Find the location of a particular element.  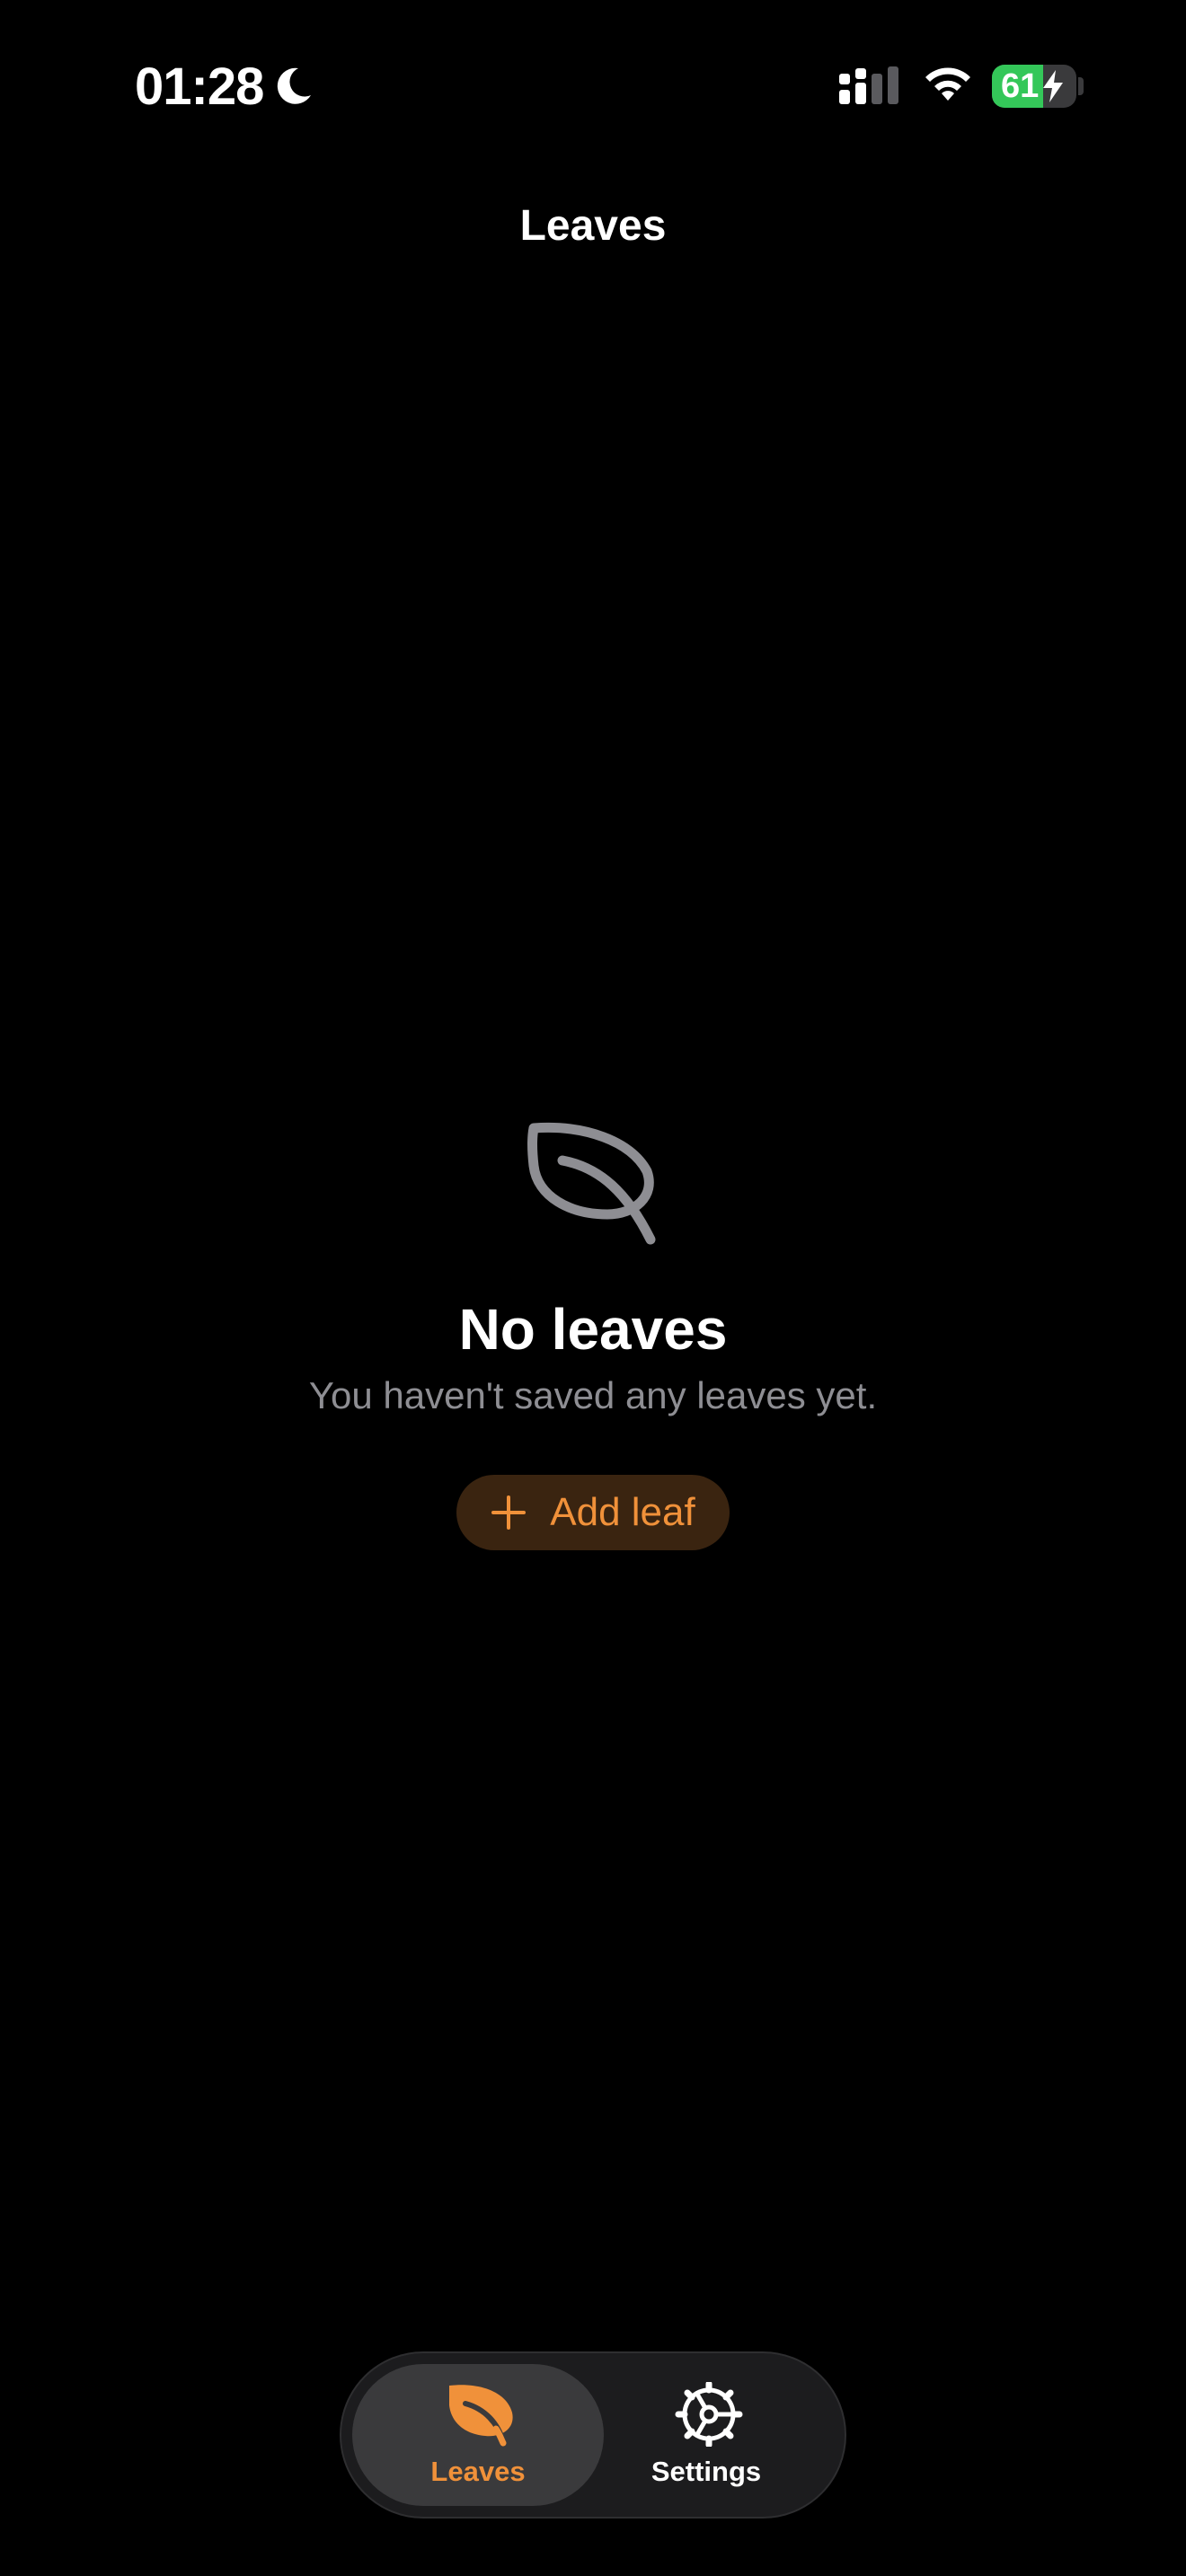

wifi-icon is located at coordinates (947, 84).